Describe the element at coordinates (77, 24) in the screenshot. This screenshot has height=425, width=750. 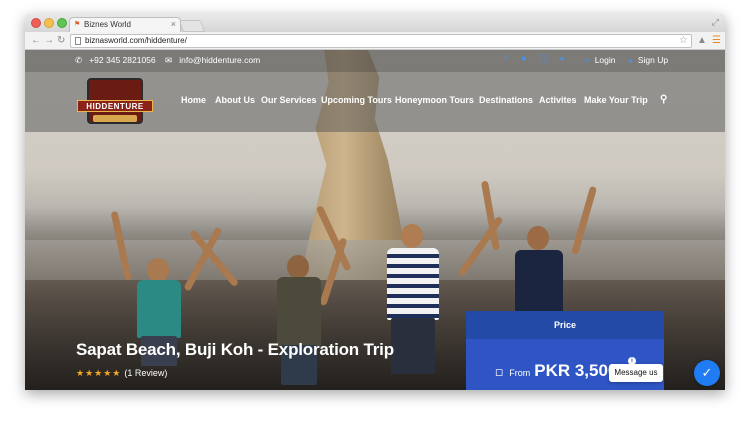
I see `favicon-icon: ⚑` at that location.